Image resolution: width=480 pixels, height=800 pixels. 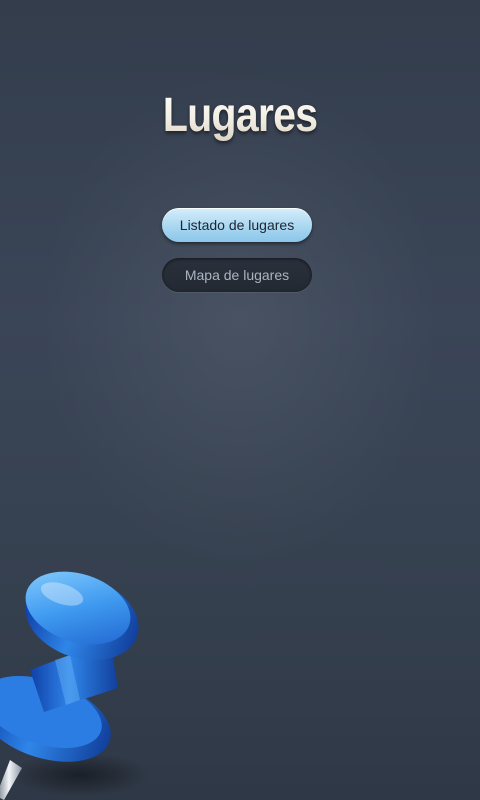 What do you see at coordinates (240, 115) in the screenshot?
I see `page-title: Lugares` at bounding box center [240, 115].